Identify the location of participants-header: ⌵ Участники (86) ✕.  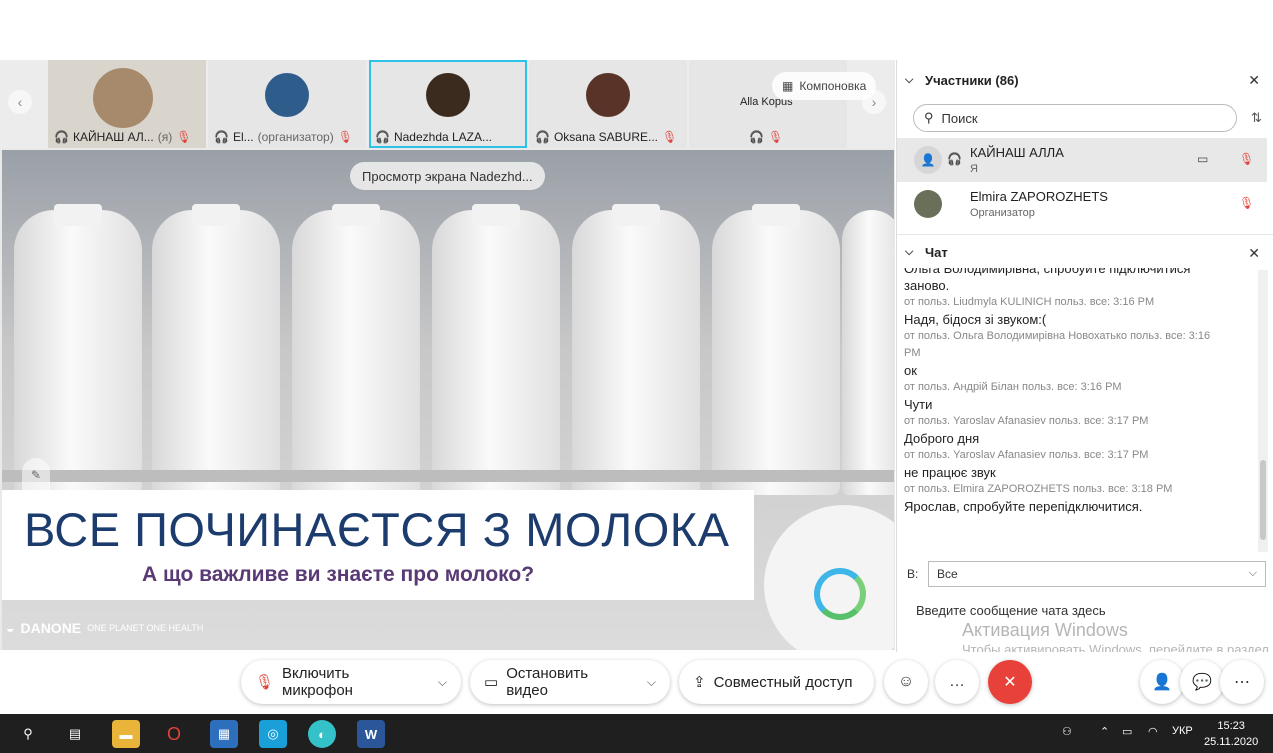
(1085, 80).